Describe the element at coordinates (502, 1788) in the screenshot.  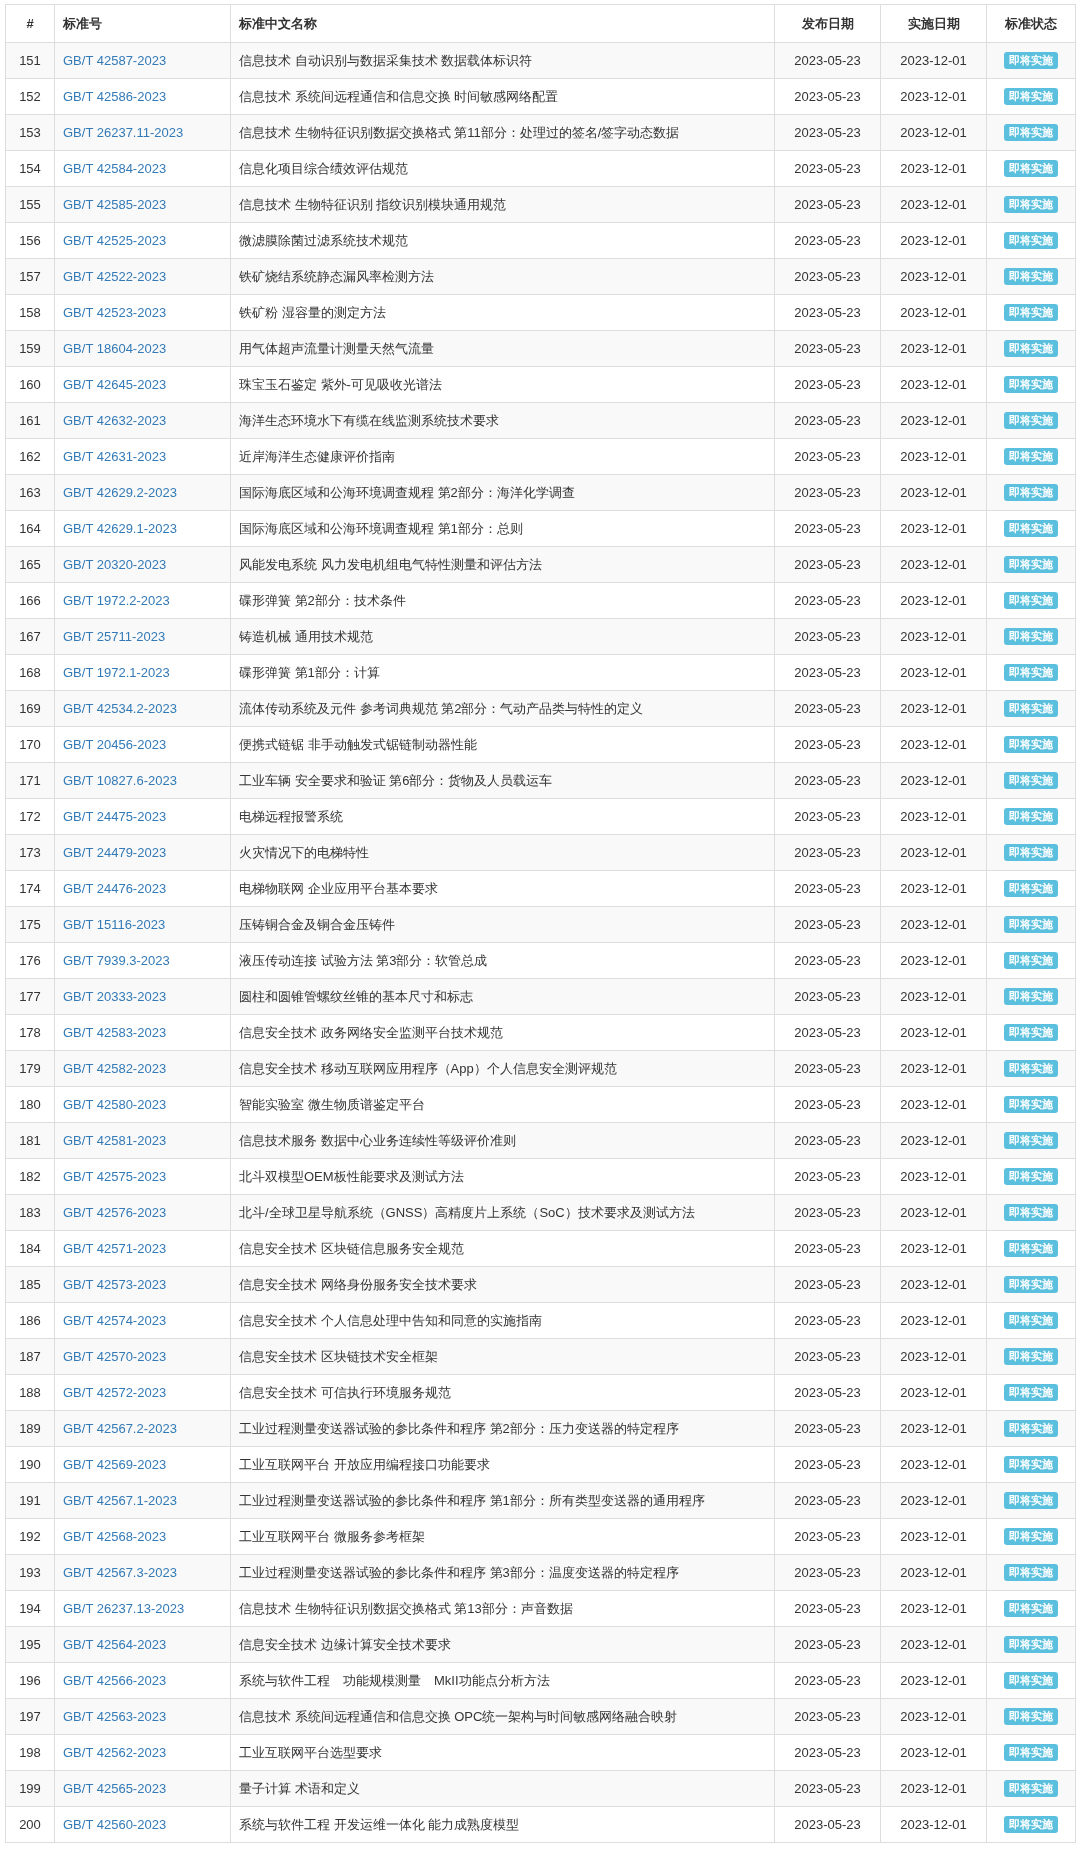
I see `standard-name: 量子计算 术语和定义` at that location.